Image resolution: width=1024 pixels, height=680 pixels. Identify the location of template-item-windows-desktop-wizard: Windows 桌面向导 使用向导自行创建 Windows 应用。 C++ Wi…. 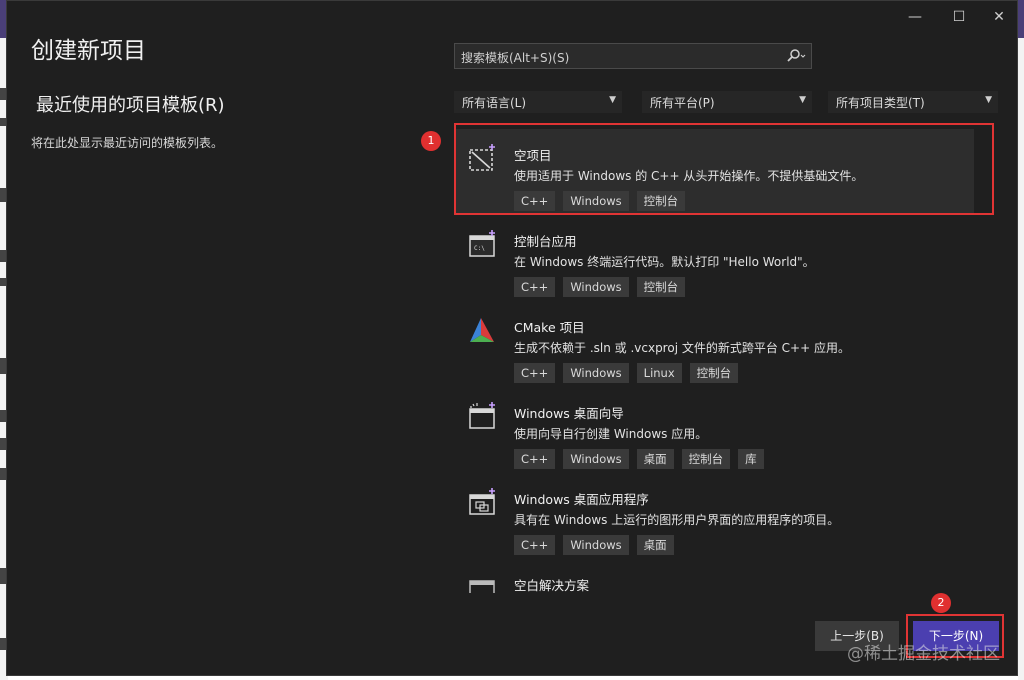
(714, 430).